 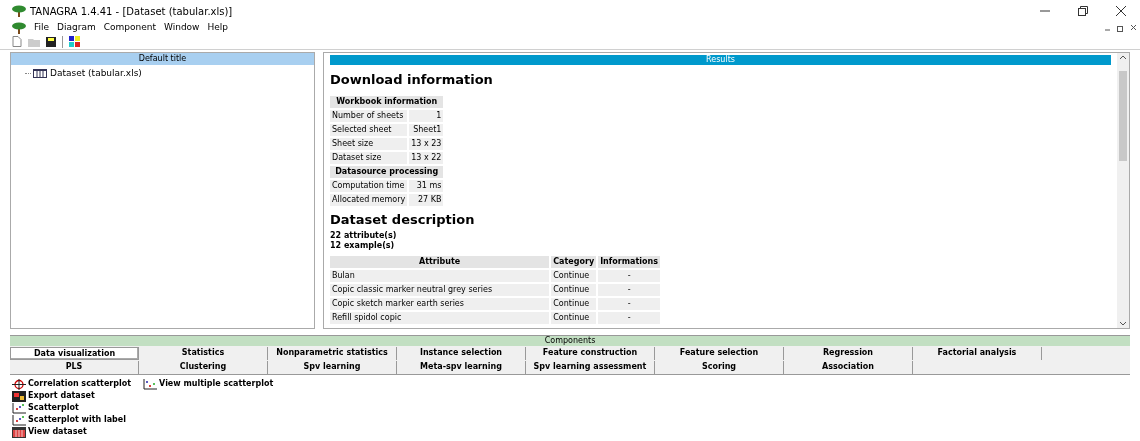 I want to click on panel-title: Results, so click(x=720, y=60).